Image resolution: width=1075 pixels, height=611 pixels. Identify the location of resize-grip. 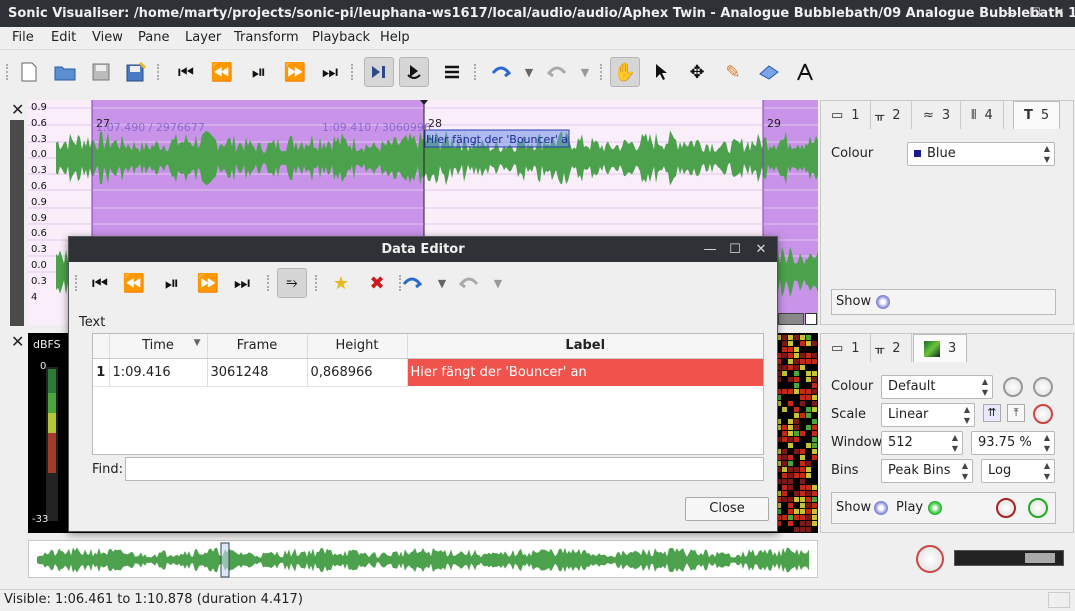
(1059, 600).